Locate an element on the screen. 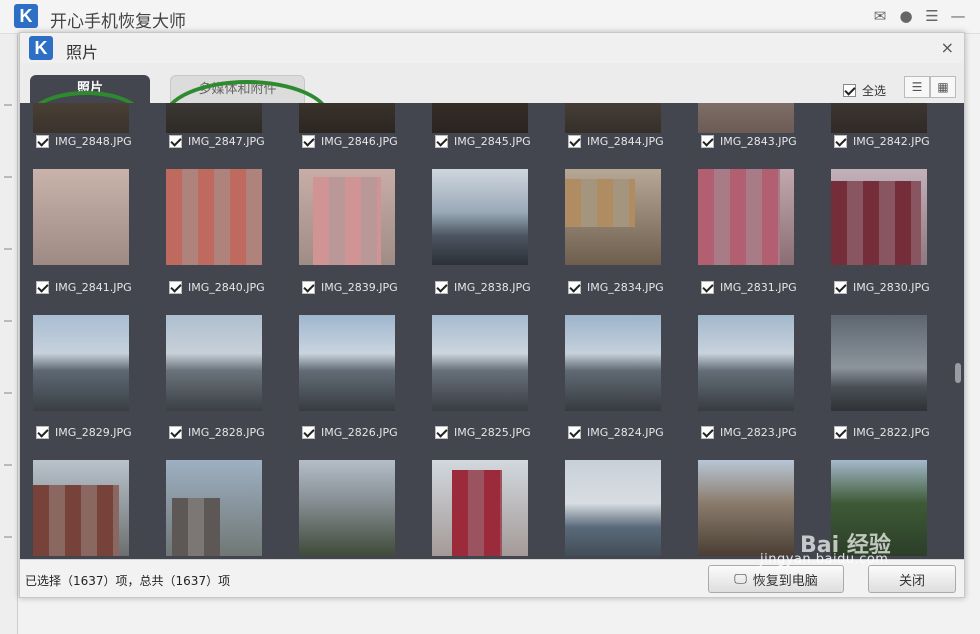  photo-filename: IMG_2844.JPG is located at coordinates (625, 141).